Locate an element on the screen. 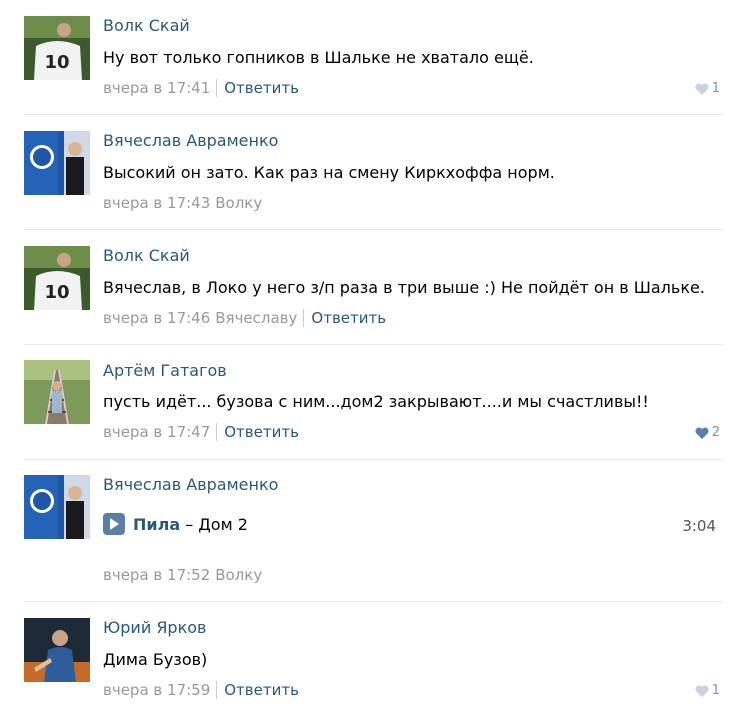  comment-meta: вчера в 17:47 Ответить is located at coordinates (201, 432).